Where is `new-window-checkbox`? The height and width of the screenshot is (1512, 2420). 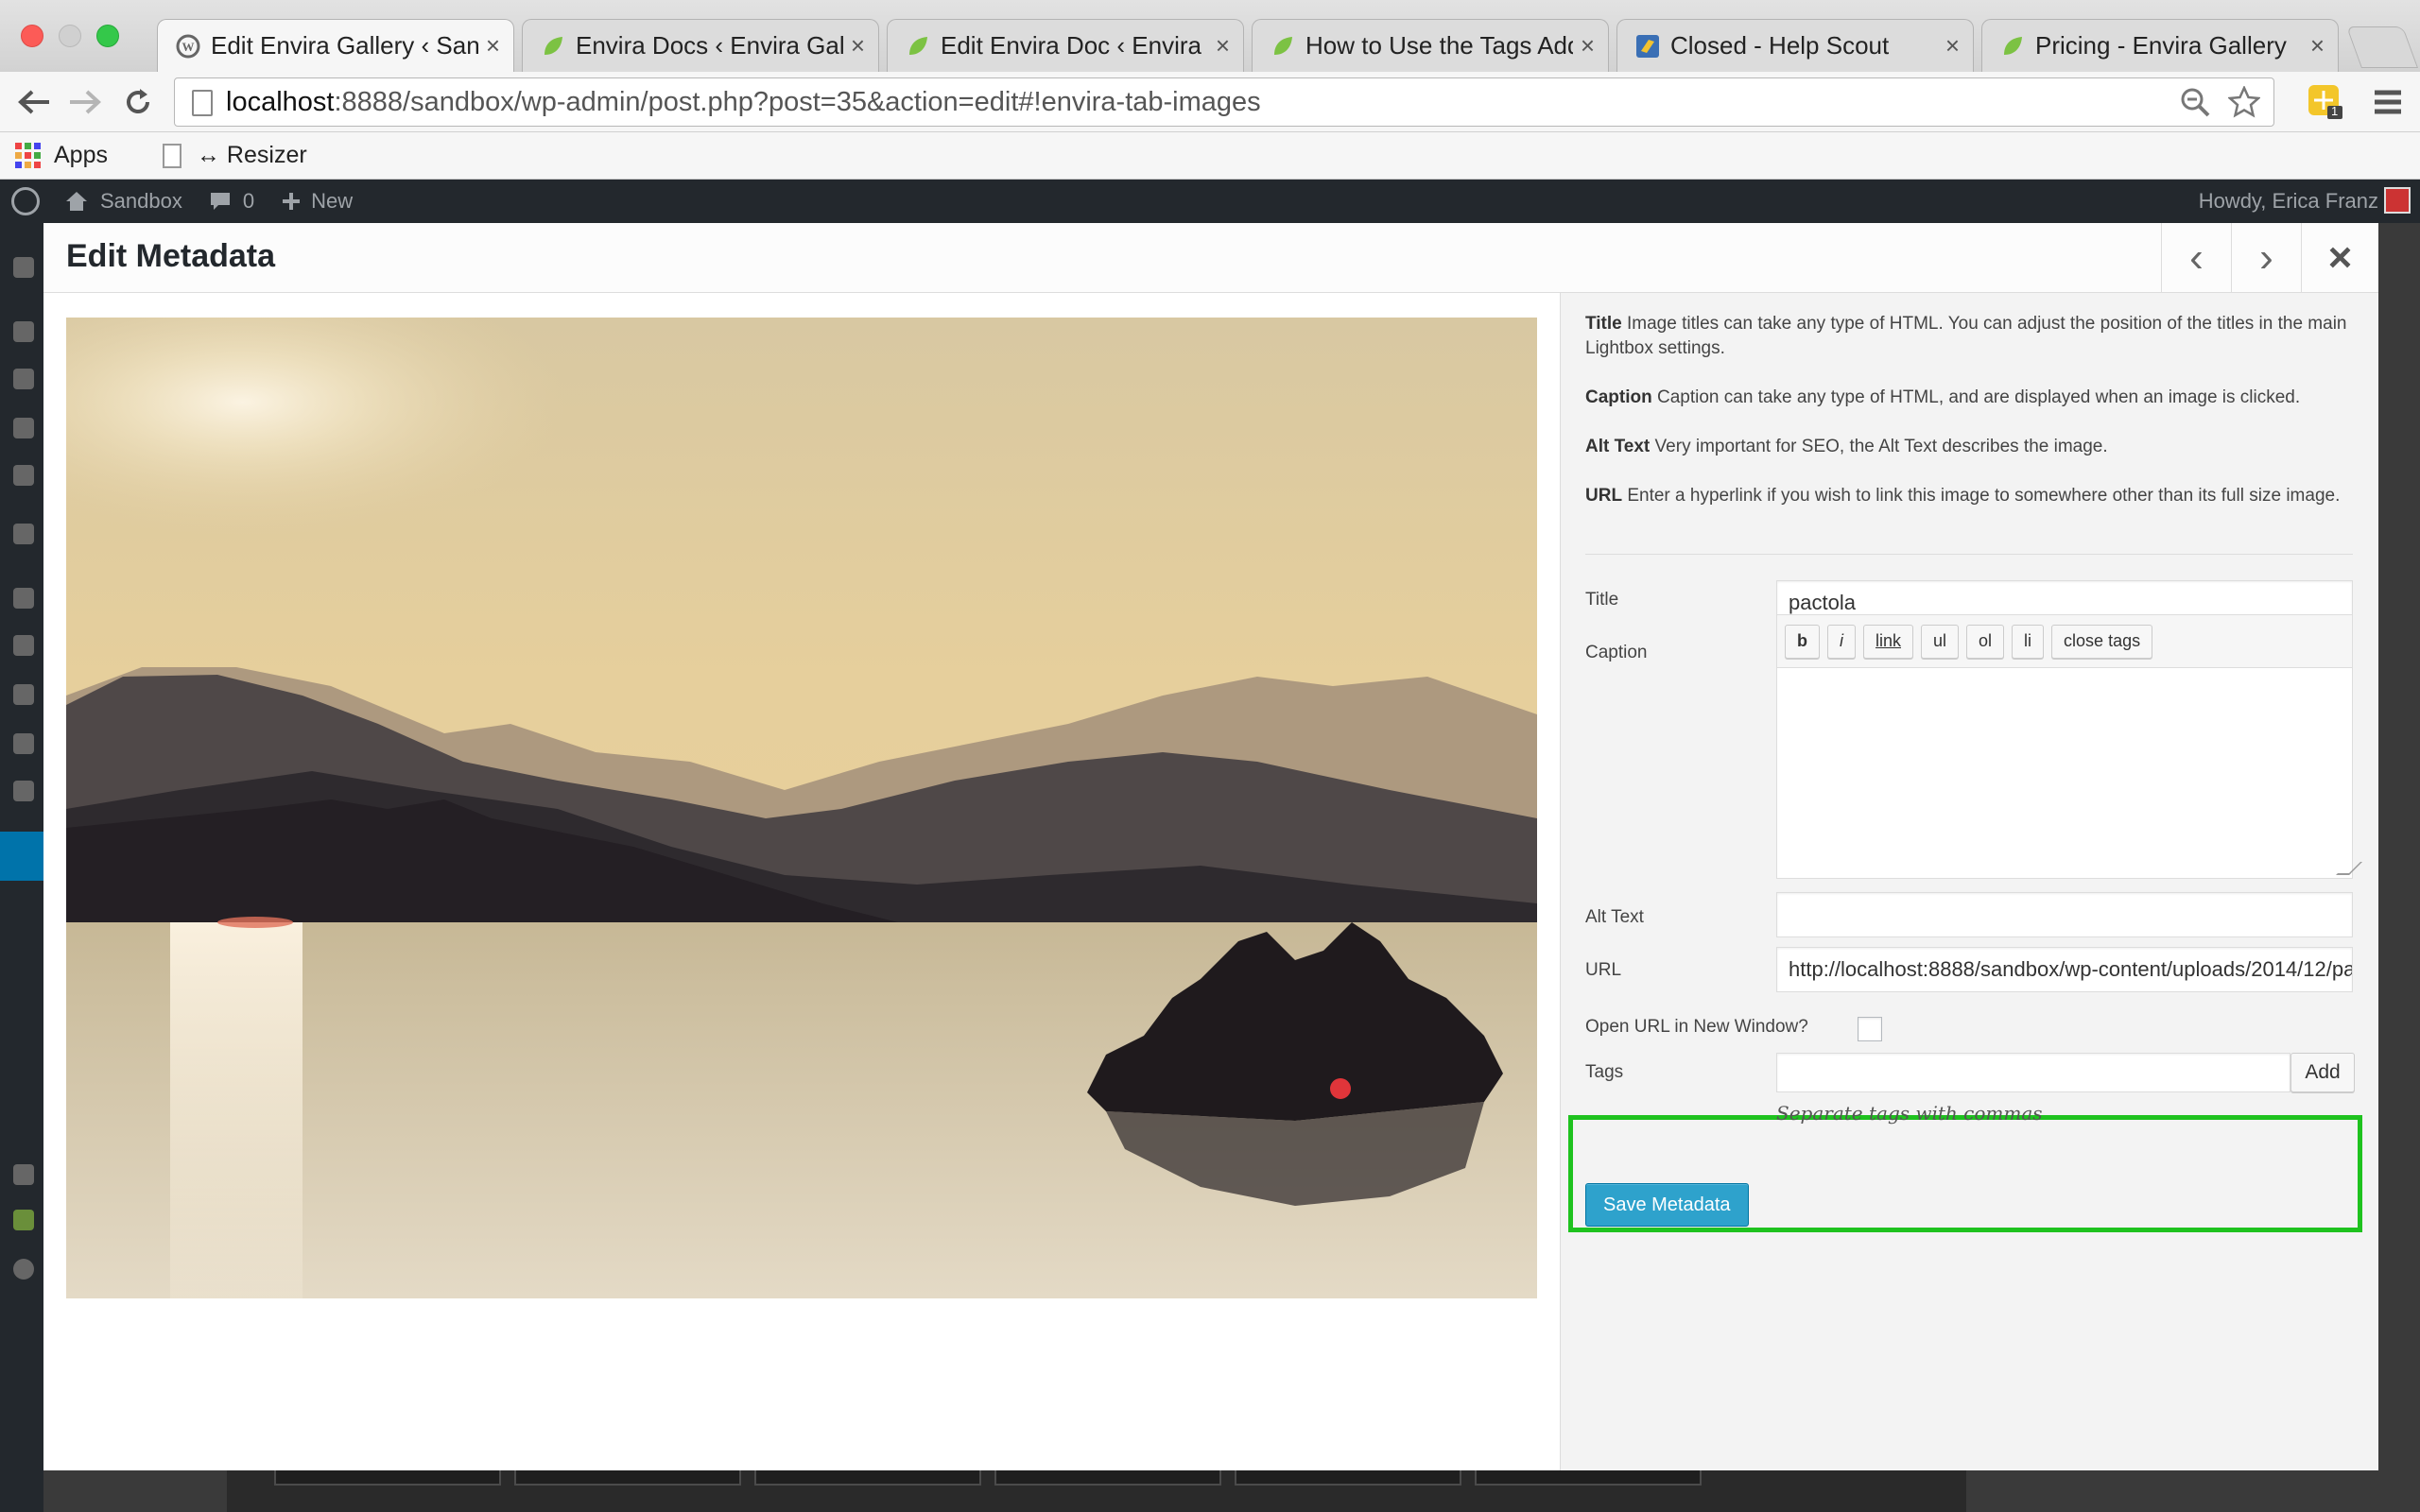
new-window-checkbox is located at coordinates (1870, 1029).